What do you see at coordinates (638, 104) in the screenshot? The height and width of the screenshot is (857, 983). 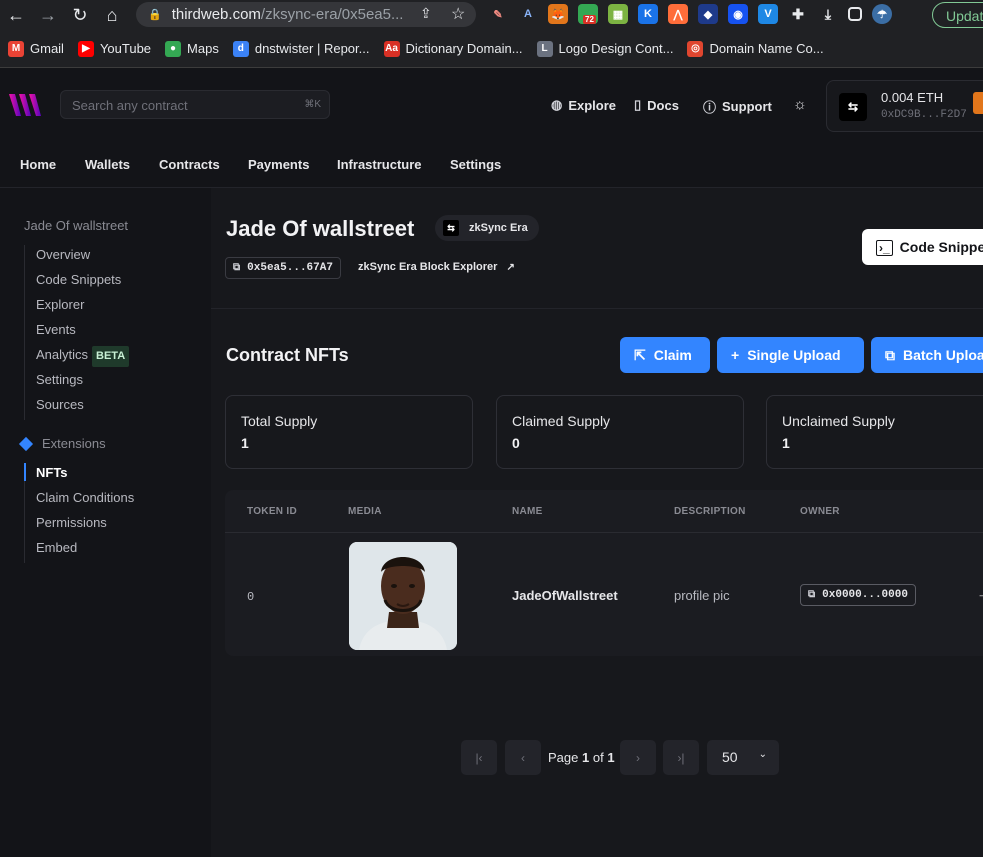 I see `document-icon: ▯` at bounding box center [638, 104].